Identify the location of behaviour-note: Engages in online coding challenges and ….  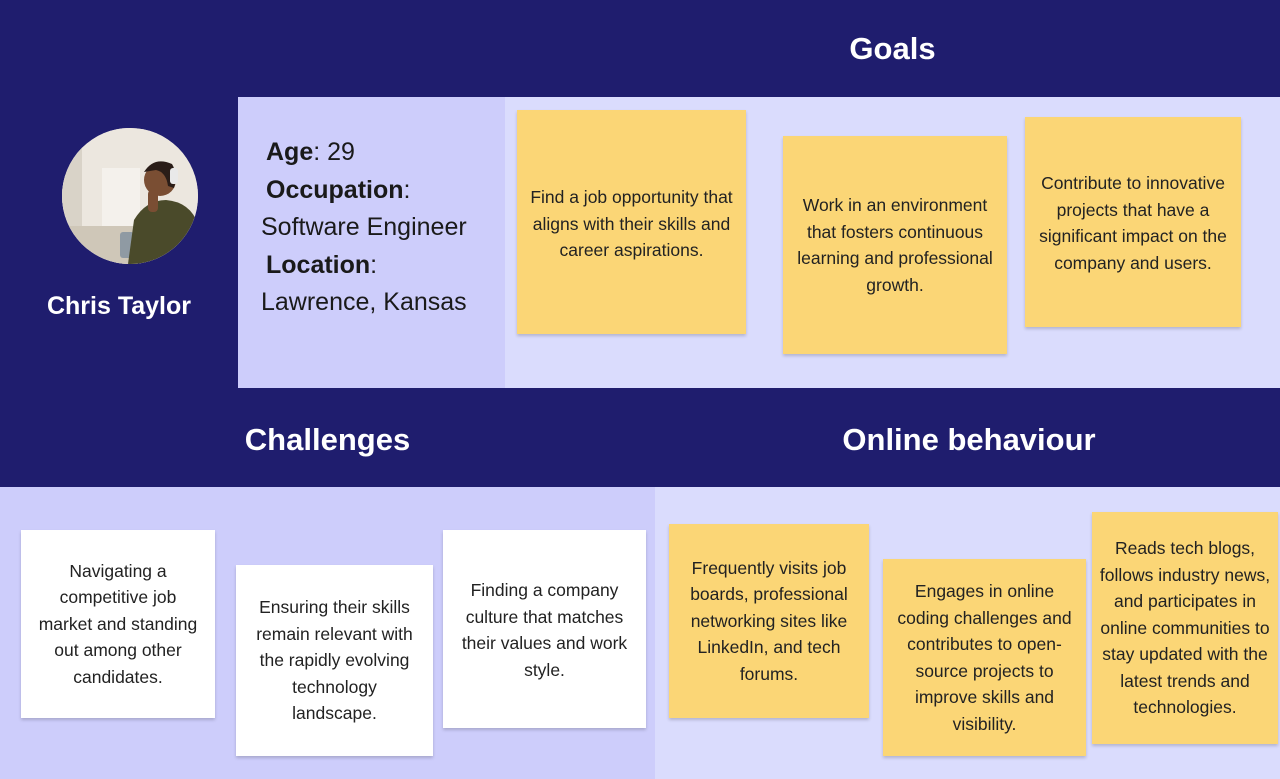
(984, 657).